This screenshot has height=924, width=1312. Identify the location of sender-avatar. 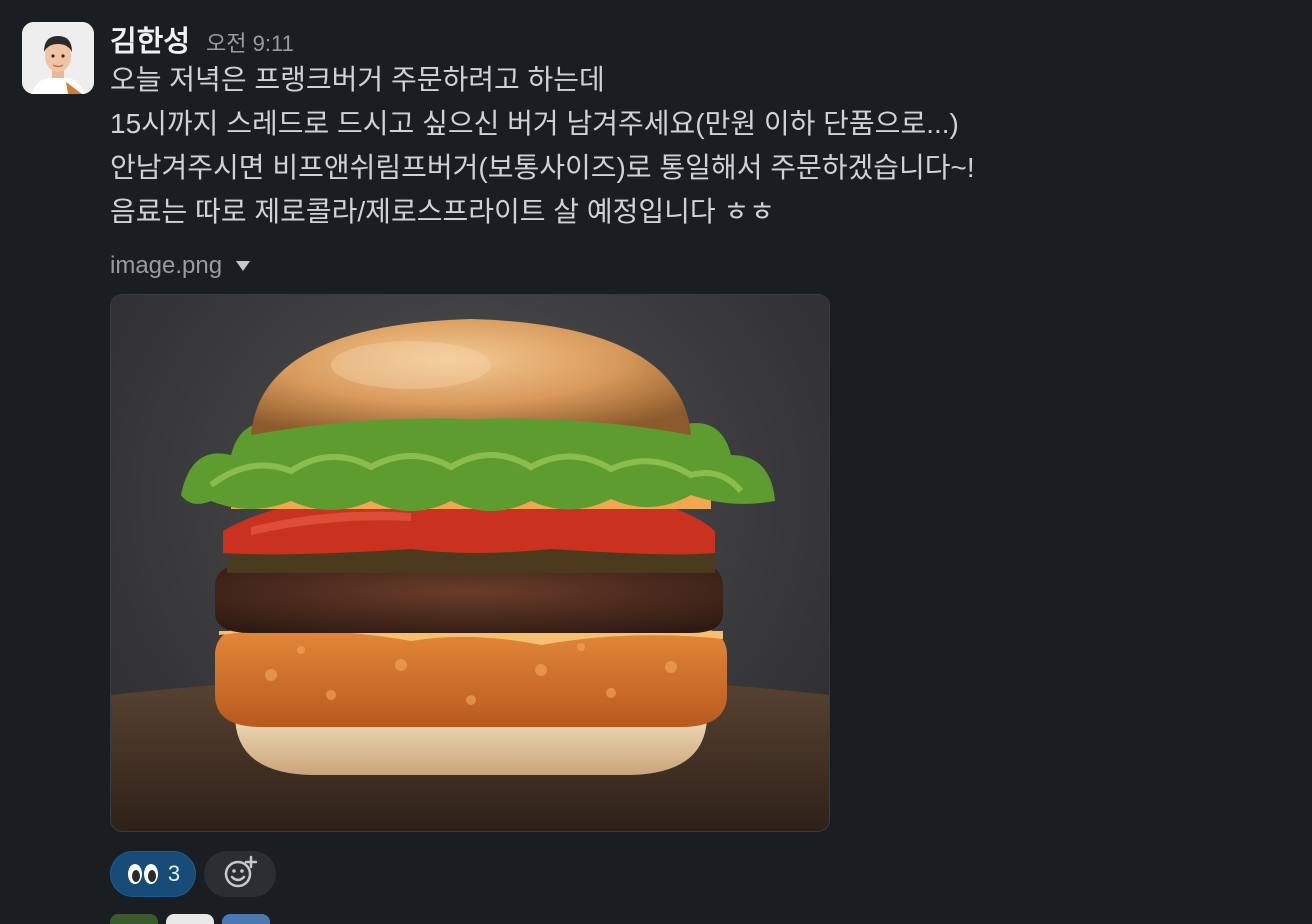
(58, 58).